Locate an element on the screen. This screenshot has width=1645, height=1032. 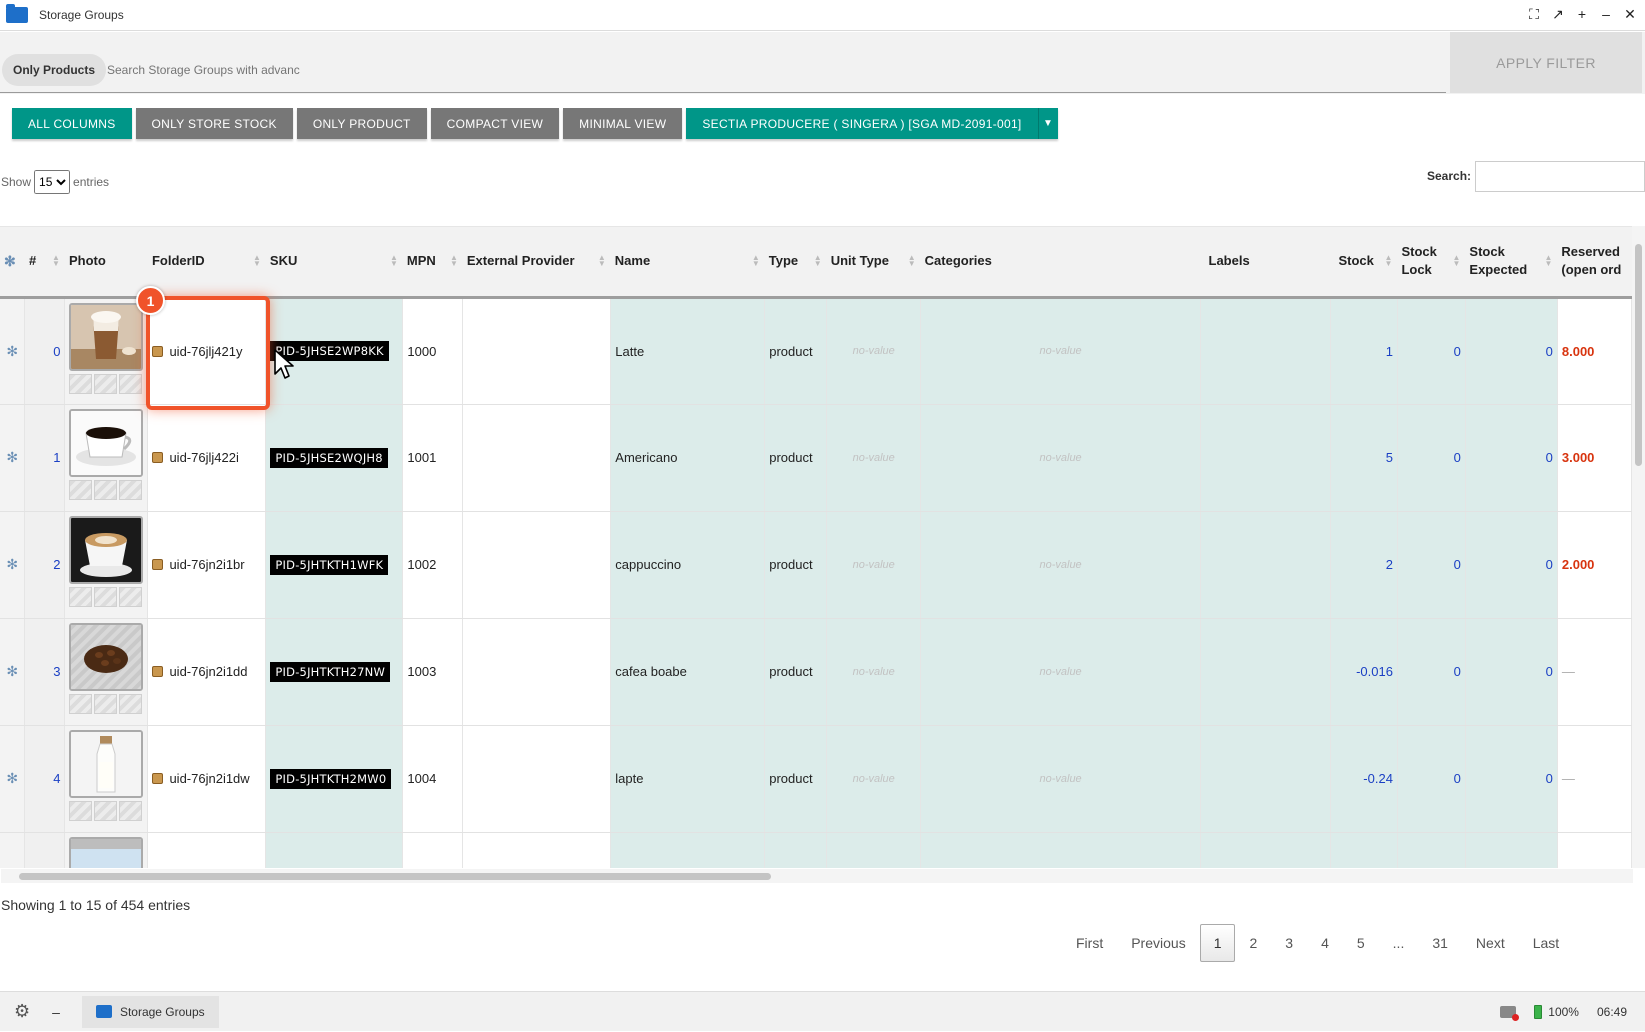
network-offline-icon is located at coordinates (1510, 1013).